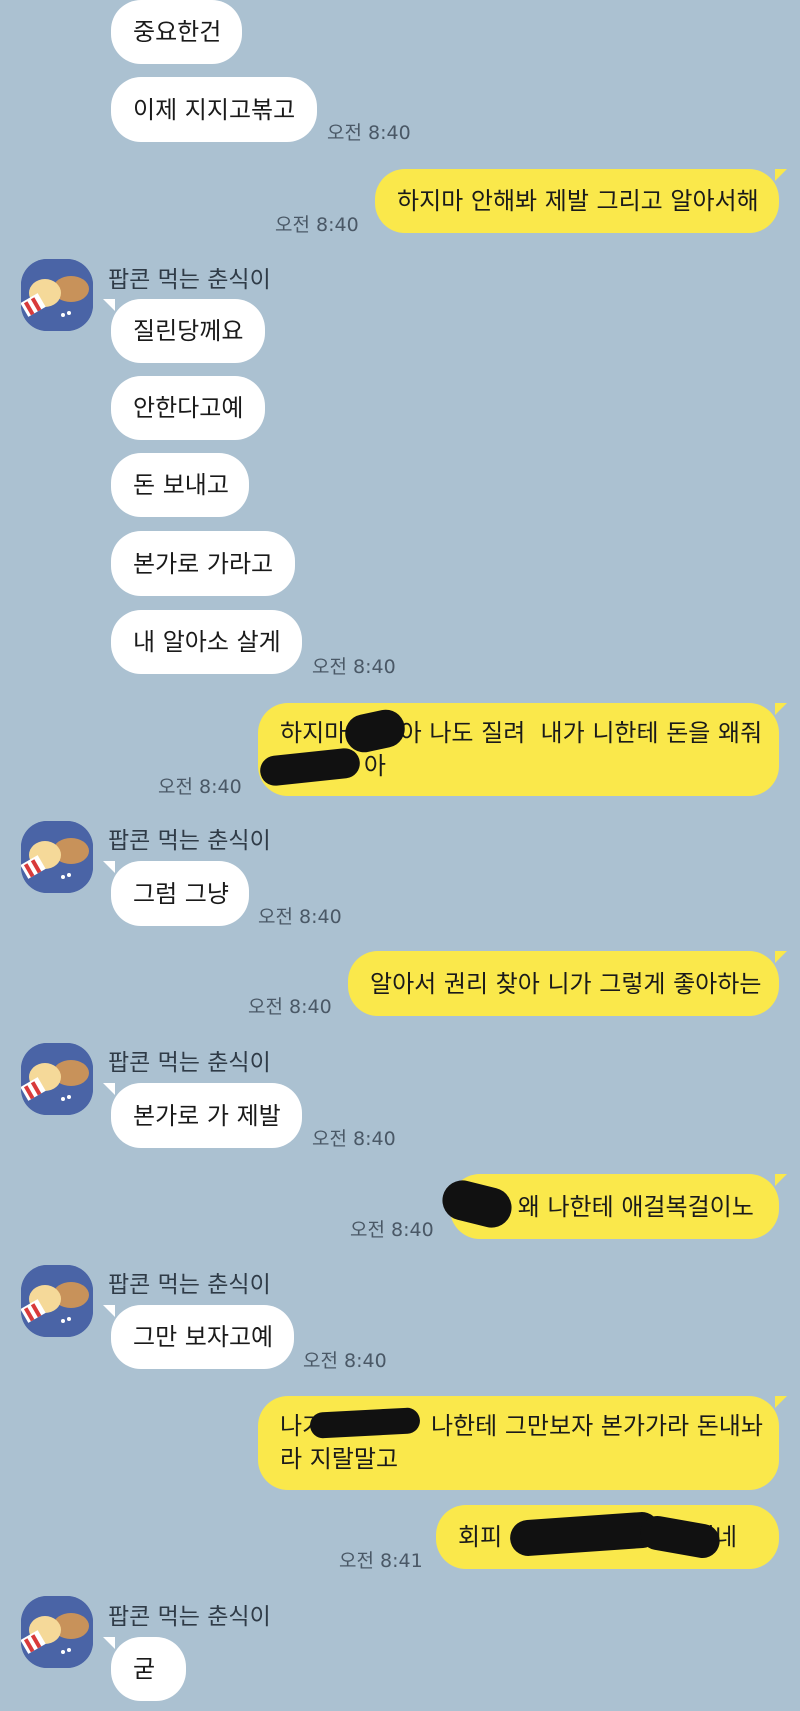 The width and height of the screenshot is (800, 1711). Describe the element at coordinates (381, 1561) in the screenshot. I see `message-time: 오전 8:41` at that location.